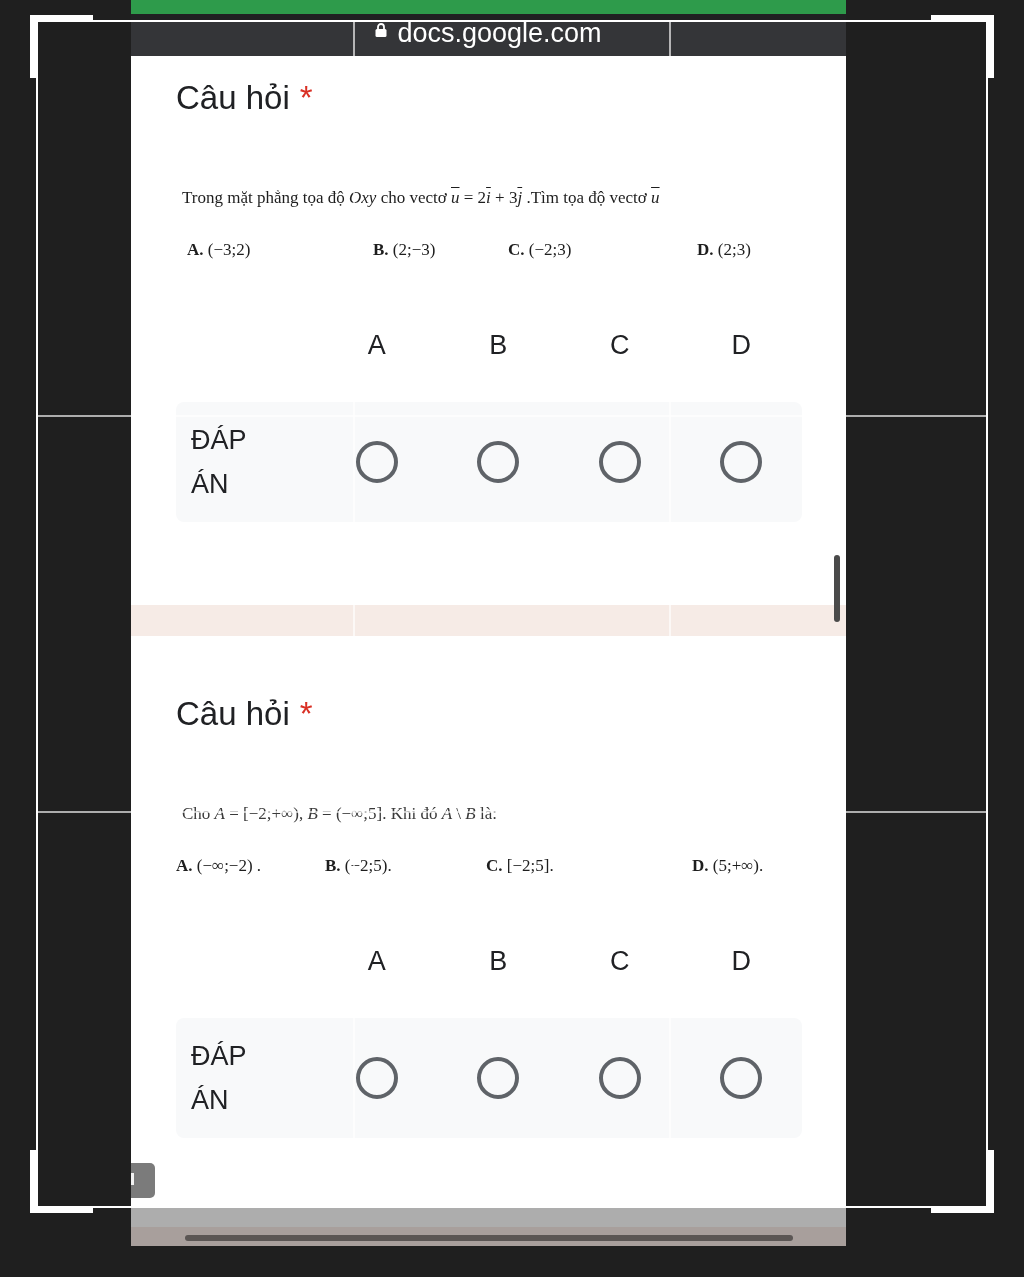 The height and width of the screenshot is (1277, 1024). I want to click on answer-option: D. (5;+∞)., so click(728, 866).